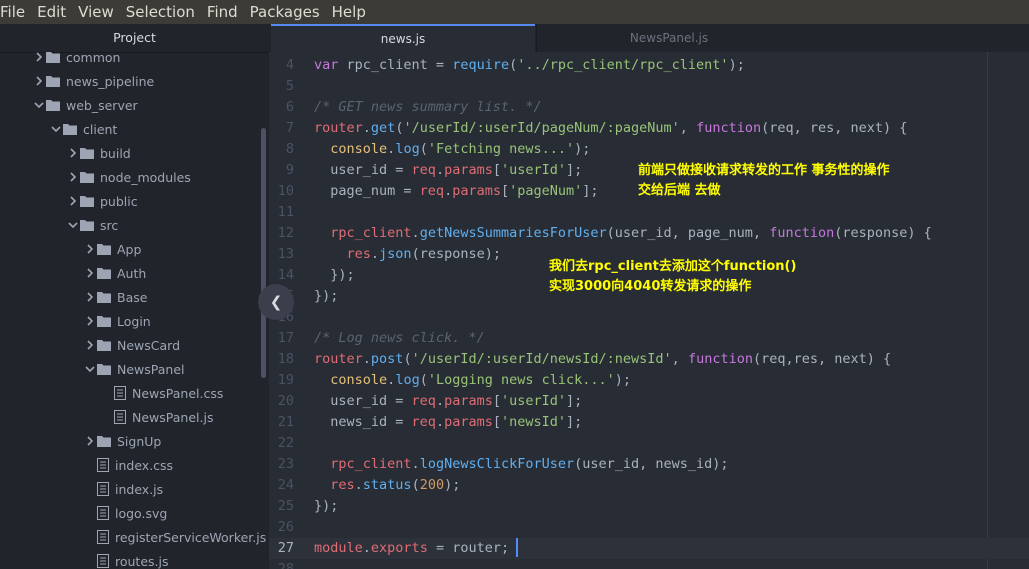 The image size is (1029, 569). Describe the element at coordinates (649, 212) in the screenshot. I see `code-line: 11` at that location.